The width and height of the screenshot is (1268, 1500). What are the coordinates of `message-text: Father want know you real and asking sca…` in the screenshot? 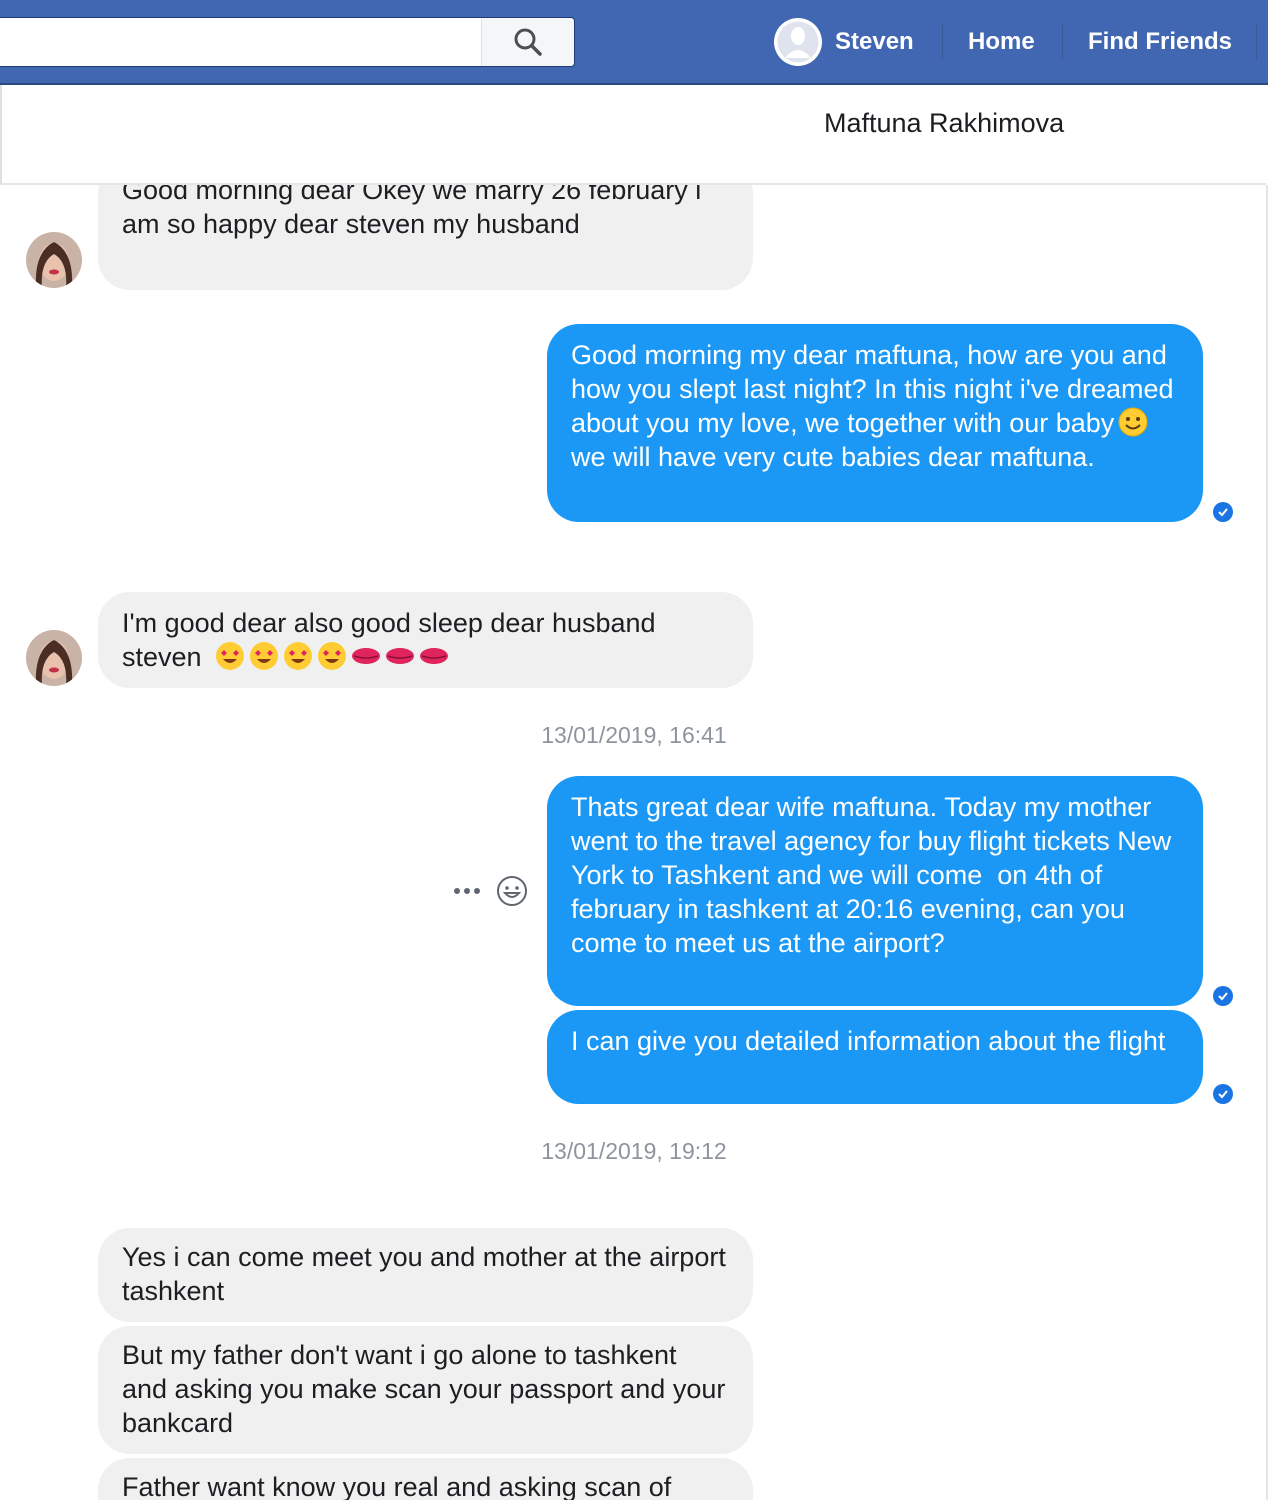 It's located at (397, 1486).